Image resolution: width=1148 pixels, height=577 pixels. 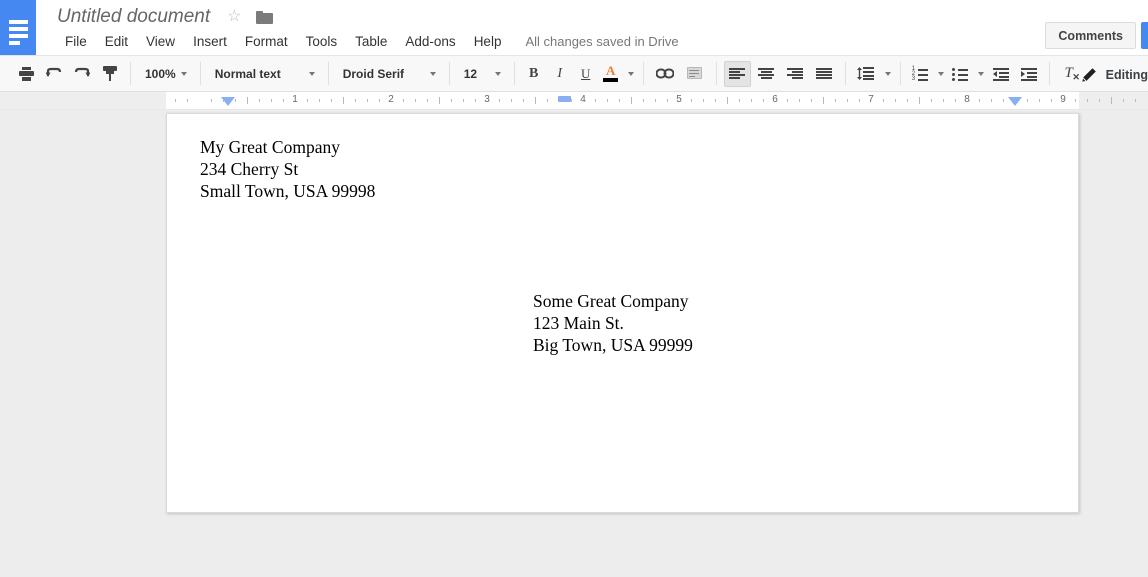 I want to click on italic-button: I, so click(x=560, y=74).